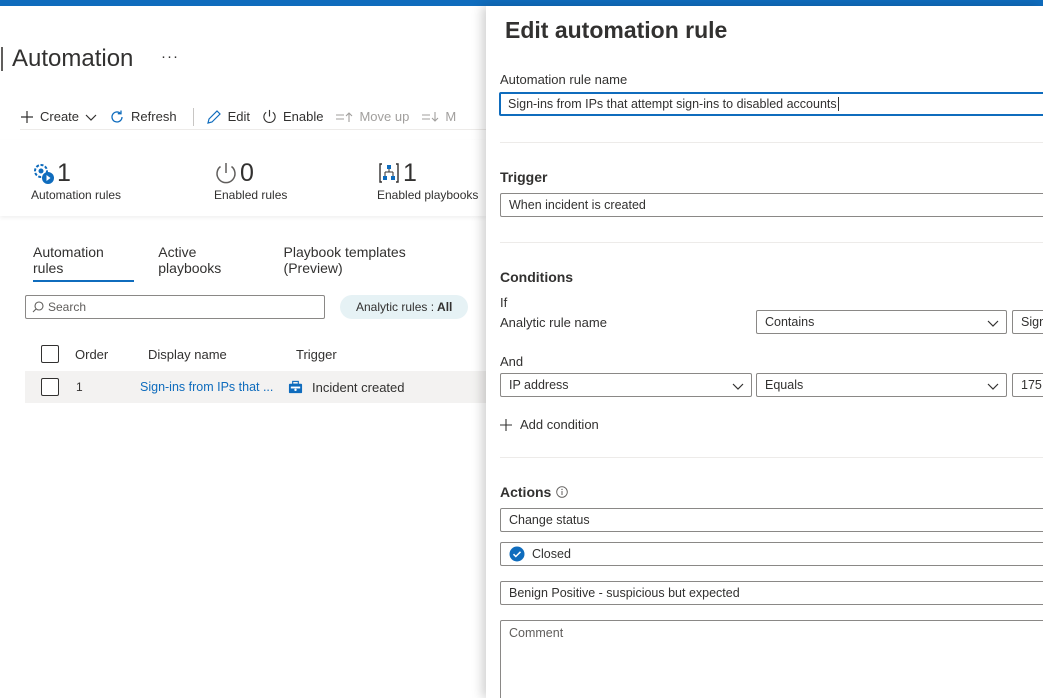 This screenshot has height=698, width=1043. I want to click on stat-value: 0, so click(247, 172).